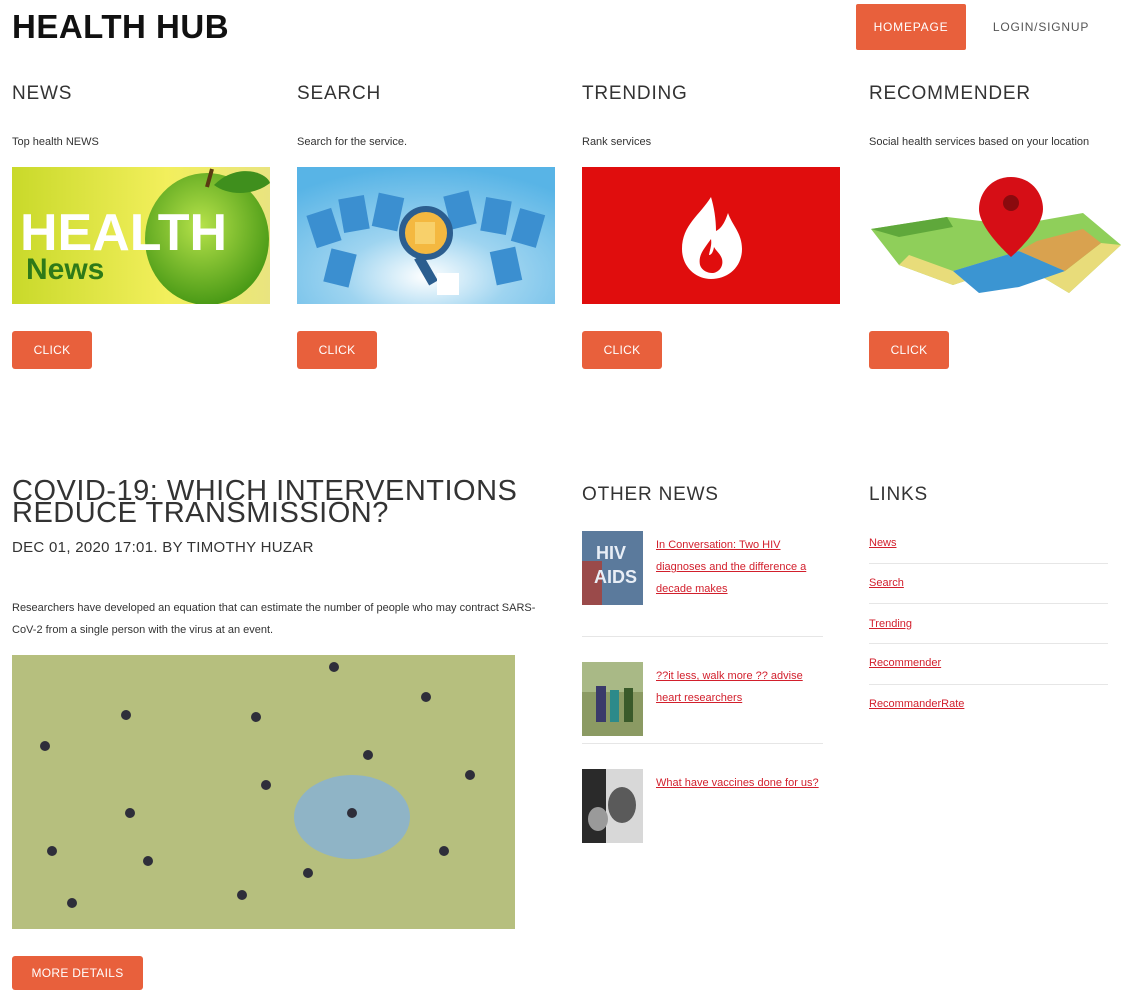 This screenshot has height=990, width=1123. I want to click on news-click-button: CLICK, so click(52, 350).